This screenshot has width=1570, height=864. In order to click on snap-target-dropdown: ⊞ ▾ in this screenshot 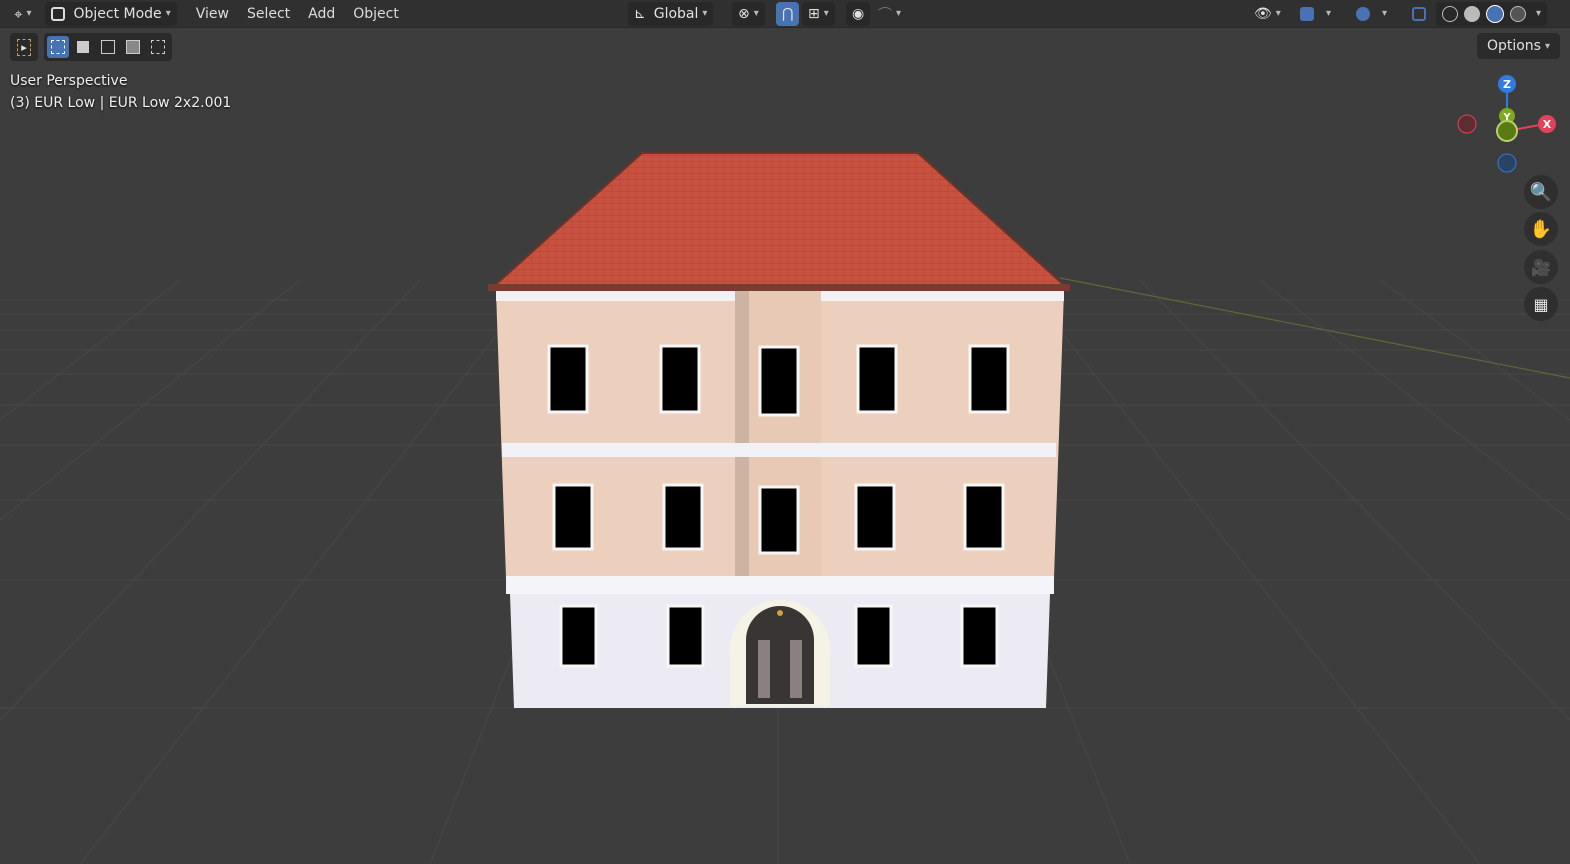, I will do `click(818, 13)`.